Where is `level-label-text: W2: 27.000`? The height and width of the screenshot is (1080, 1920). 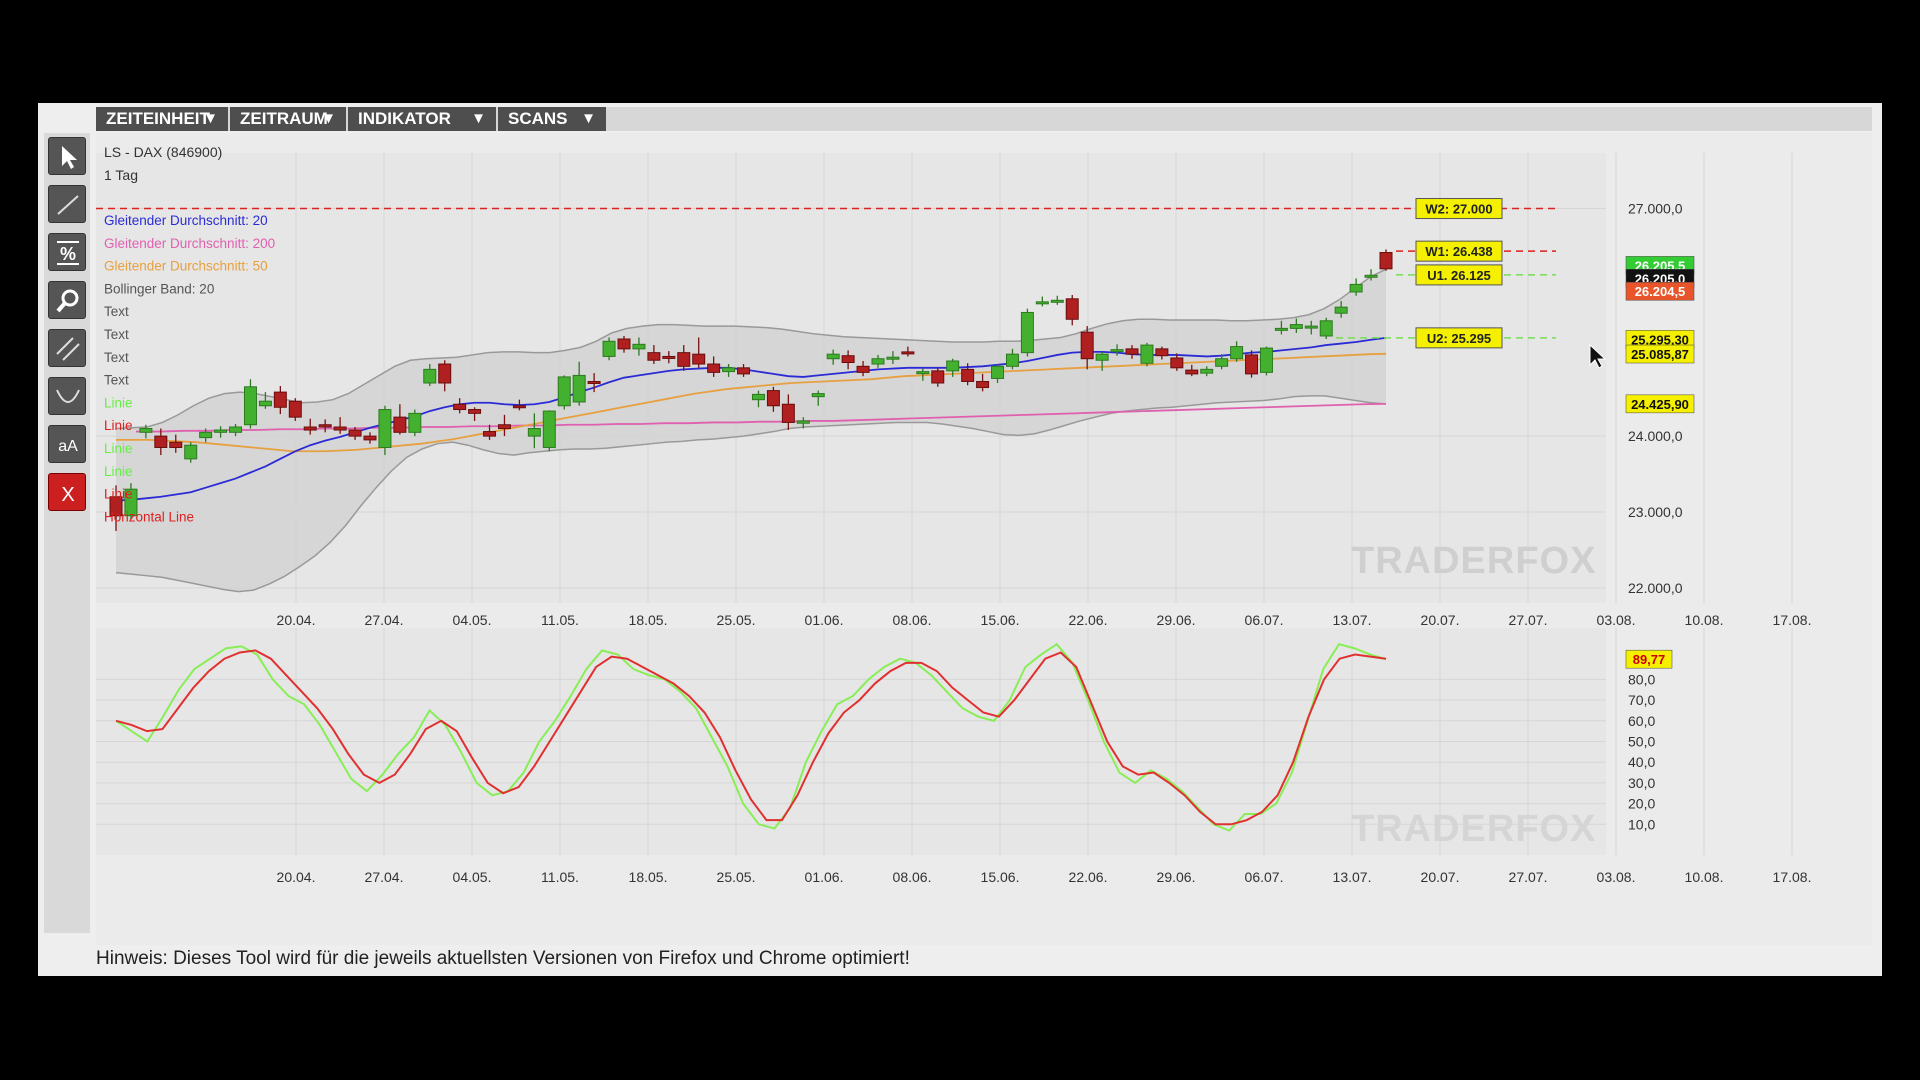
level-label-text: W2: 27.000 is located at coordinates (1458, 209).